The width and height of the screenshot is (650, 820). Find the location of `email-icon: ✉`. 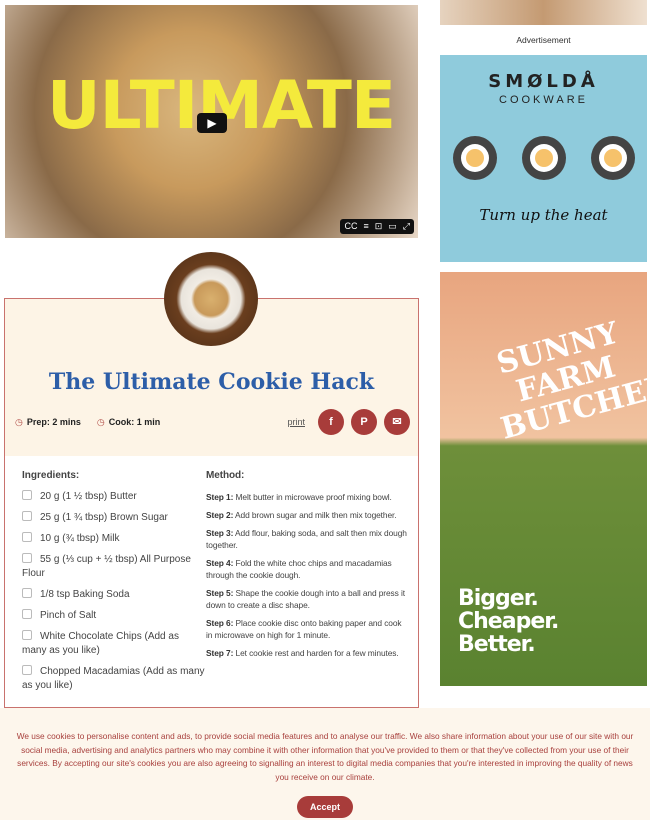

email-icon: ✉ is located at coordinates (397, 422).